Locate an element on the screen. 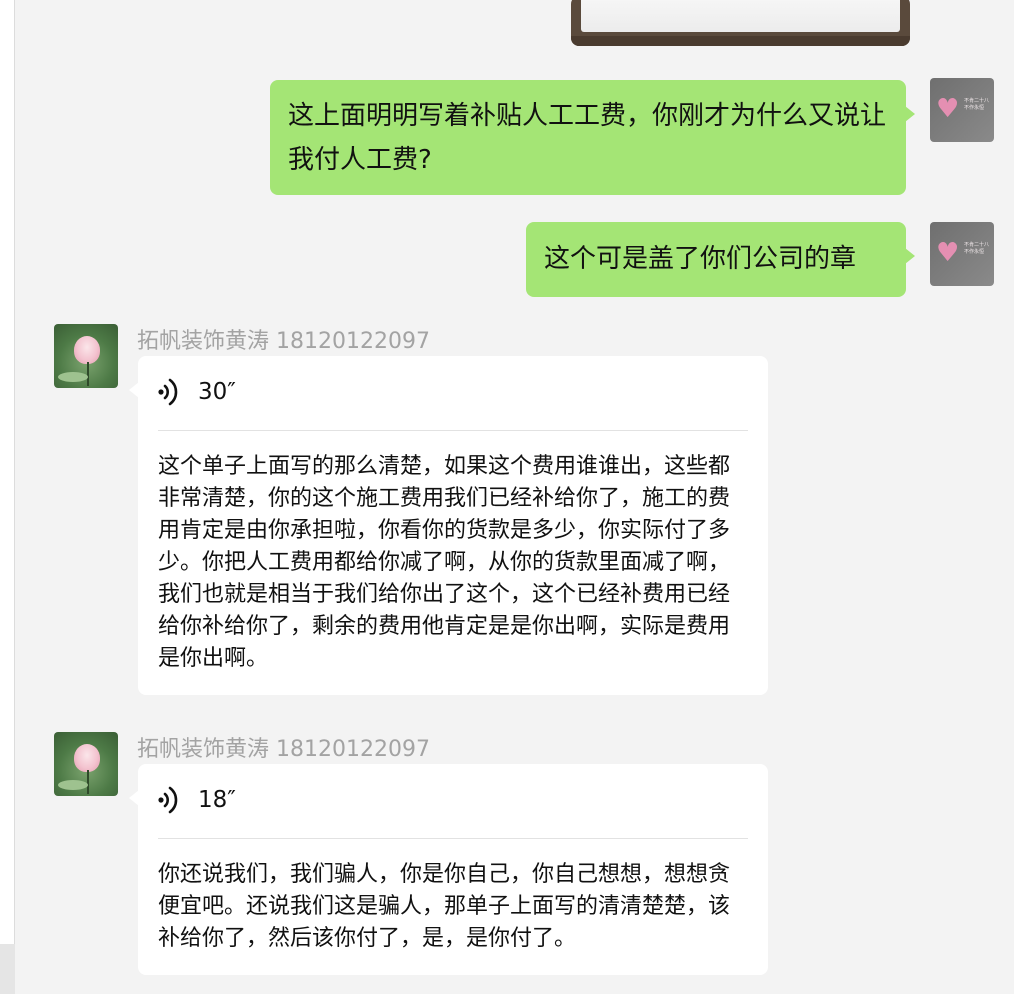 This screenshot has width=1014, height=994. voice-play-control: 18″ is located at coordinates (196, 800).